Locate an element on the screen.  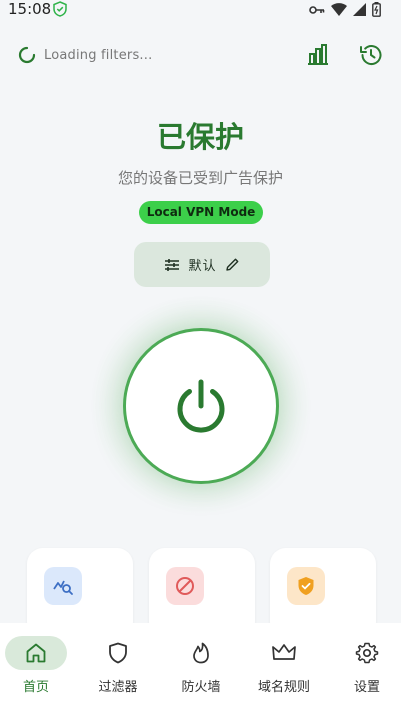
nav-item-firewall: 防火墙 is located at coordinates (201, 664).